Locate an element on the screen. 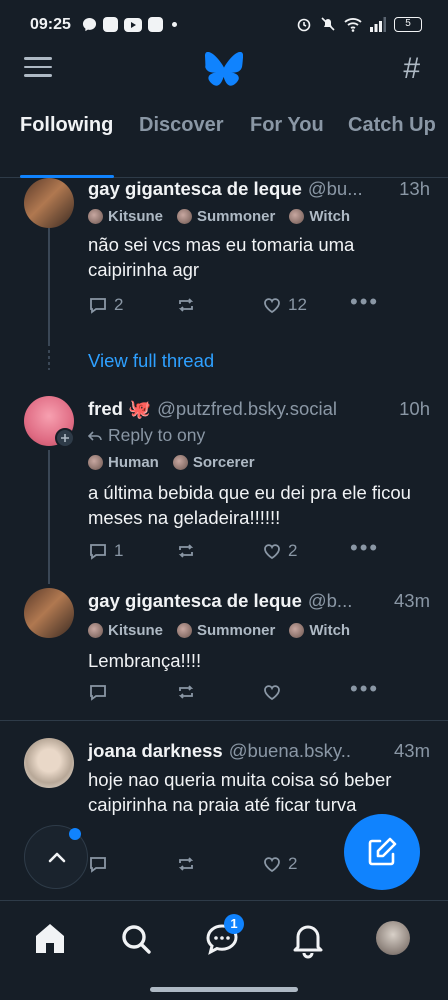  reply-button: 2 is located at coordinates (105, 305).